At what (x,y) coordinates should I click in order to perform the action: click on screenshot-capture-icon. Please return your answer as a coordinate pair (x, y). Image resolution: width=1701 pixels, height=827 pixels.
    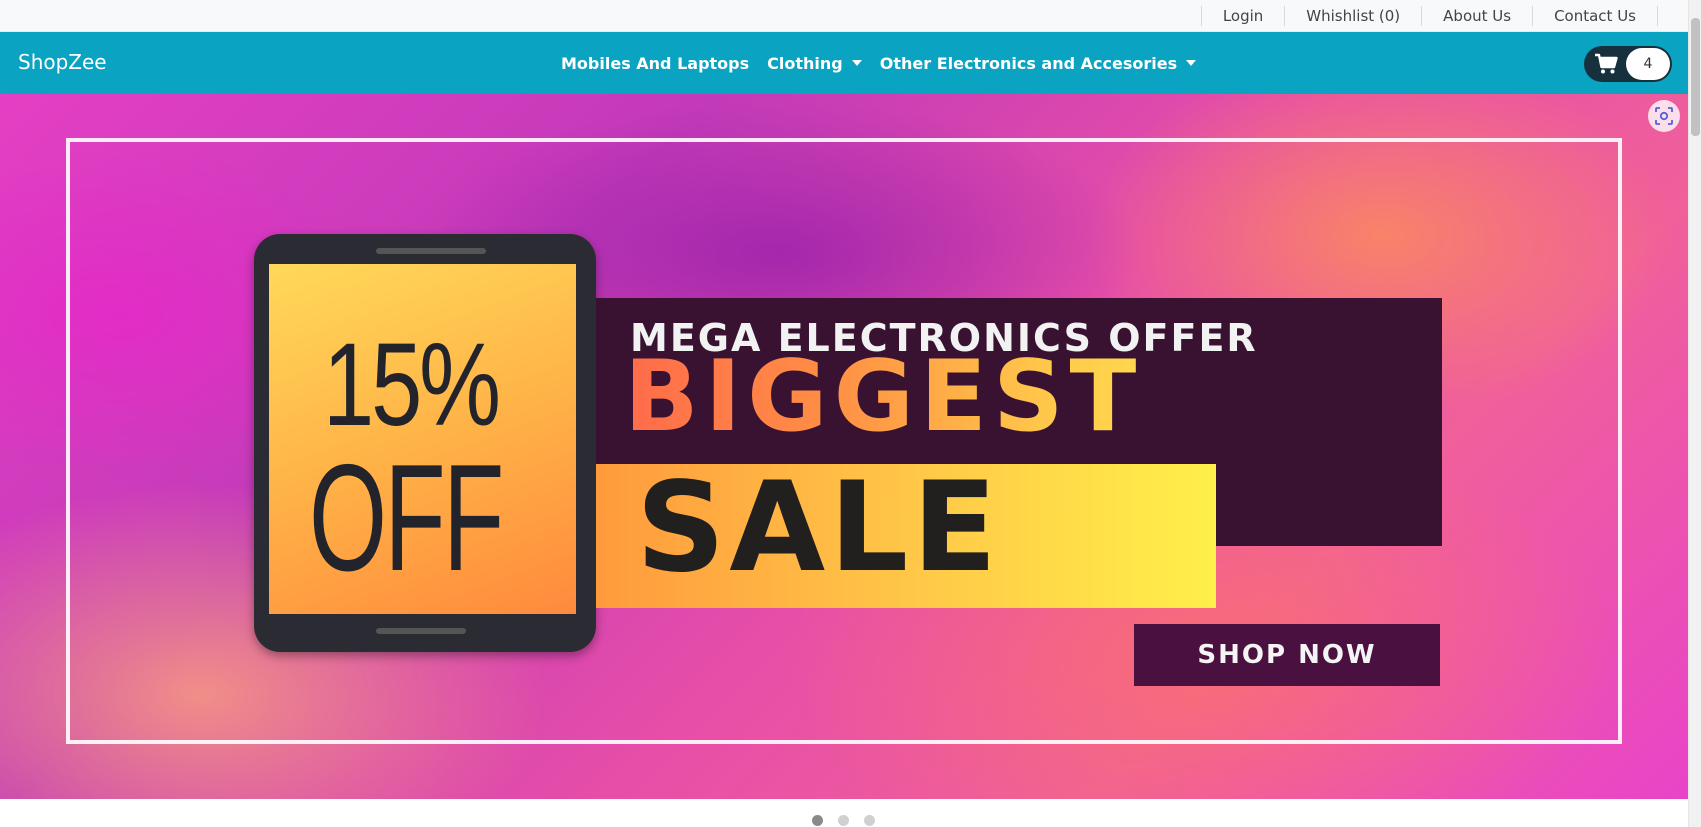
    Looking at the image, I should click on (1664, 116).